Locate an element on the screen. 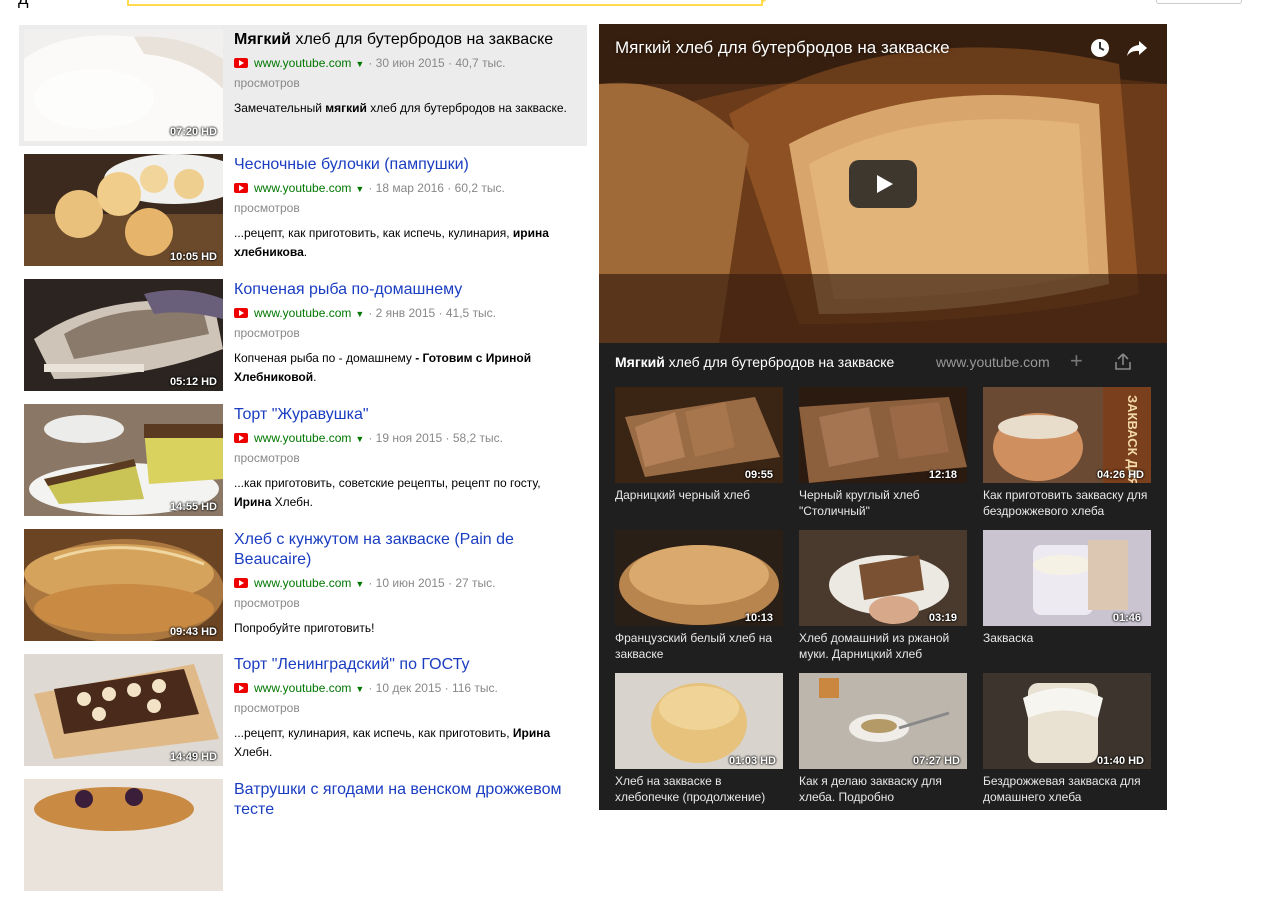 Image resolution: width=1261 pixels, height=900 pixels. related-thumbnail: 12:18 is located at coordinates (883, 435).